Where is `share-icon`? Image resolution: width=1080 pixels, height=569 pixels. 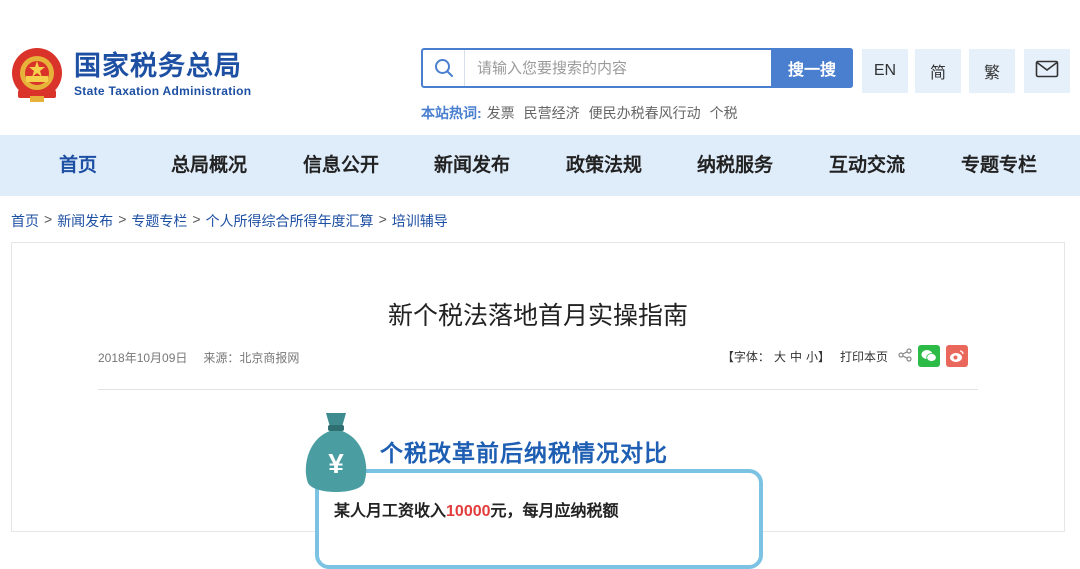 share-icon is located at coordinates (905, 356).